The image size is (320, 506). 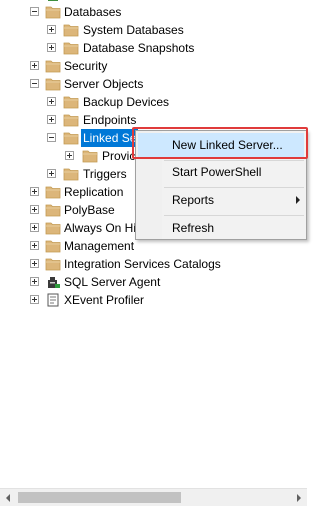 What do you see at coordinates (220, 143) in the screenshot?
I see `annotation-highlight-box` at bounding box center [220, 143].